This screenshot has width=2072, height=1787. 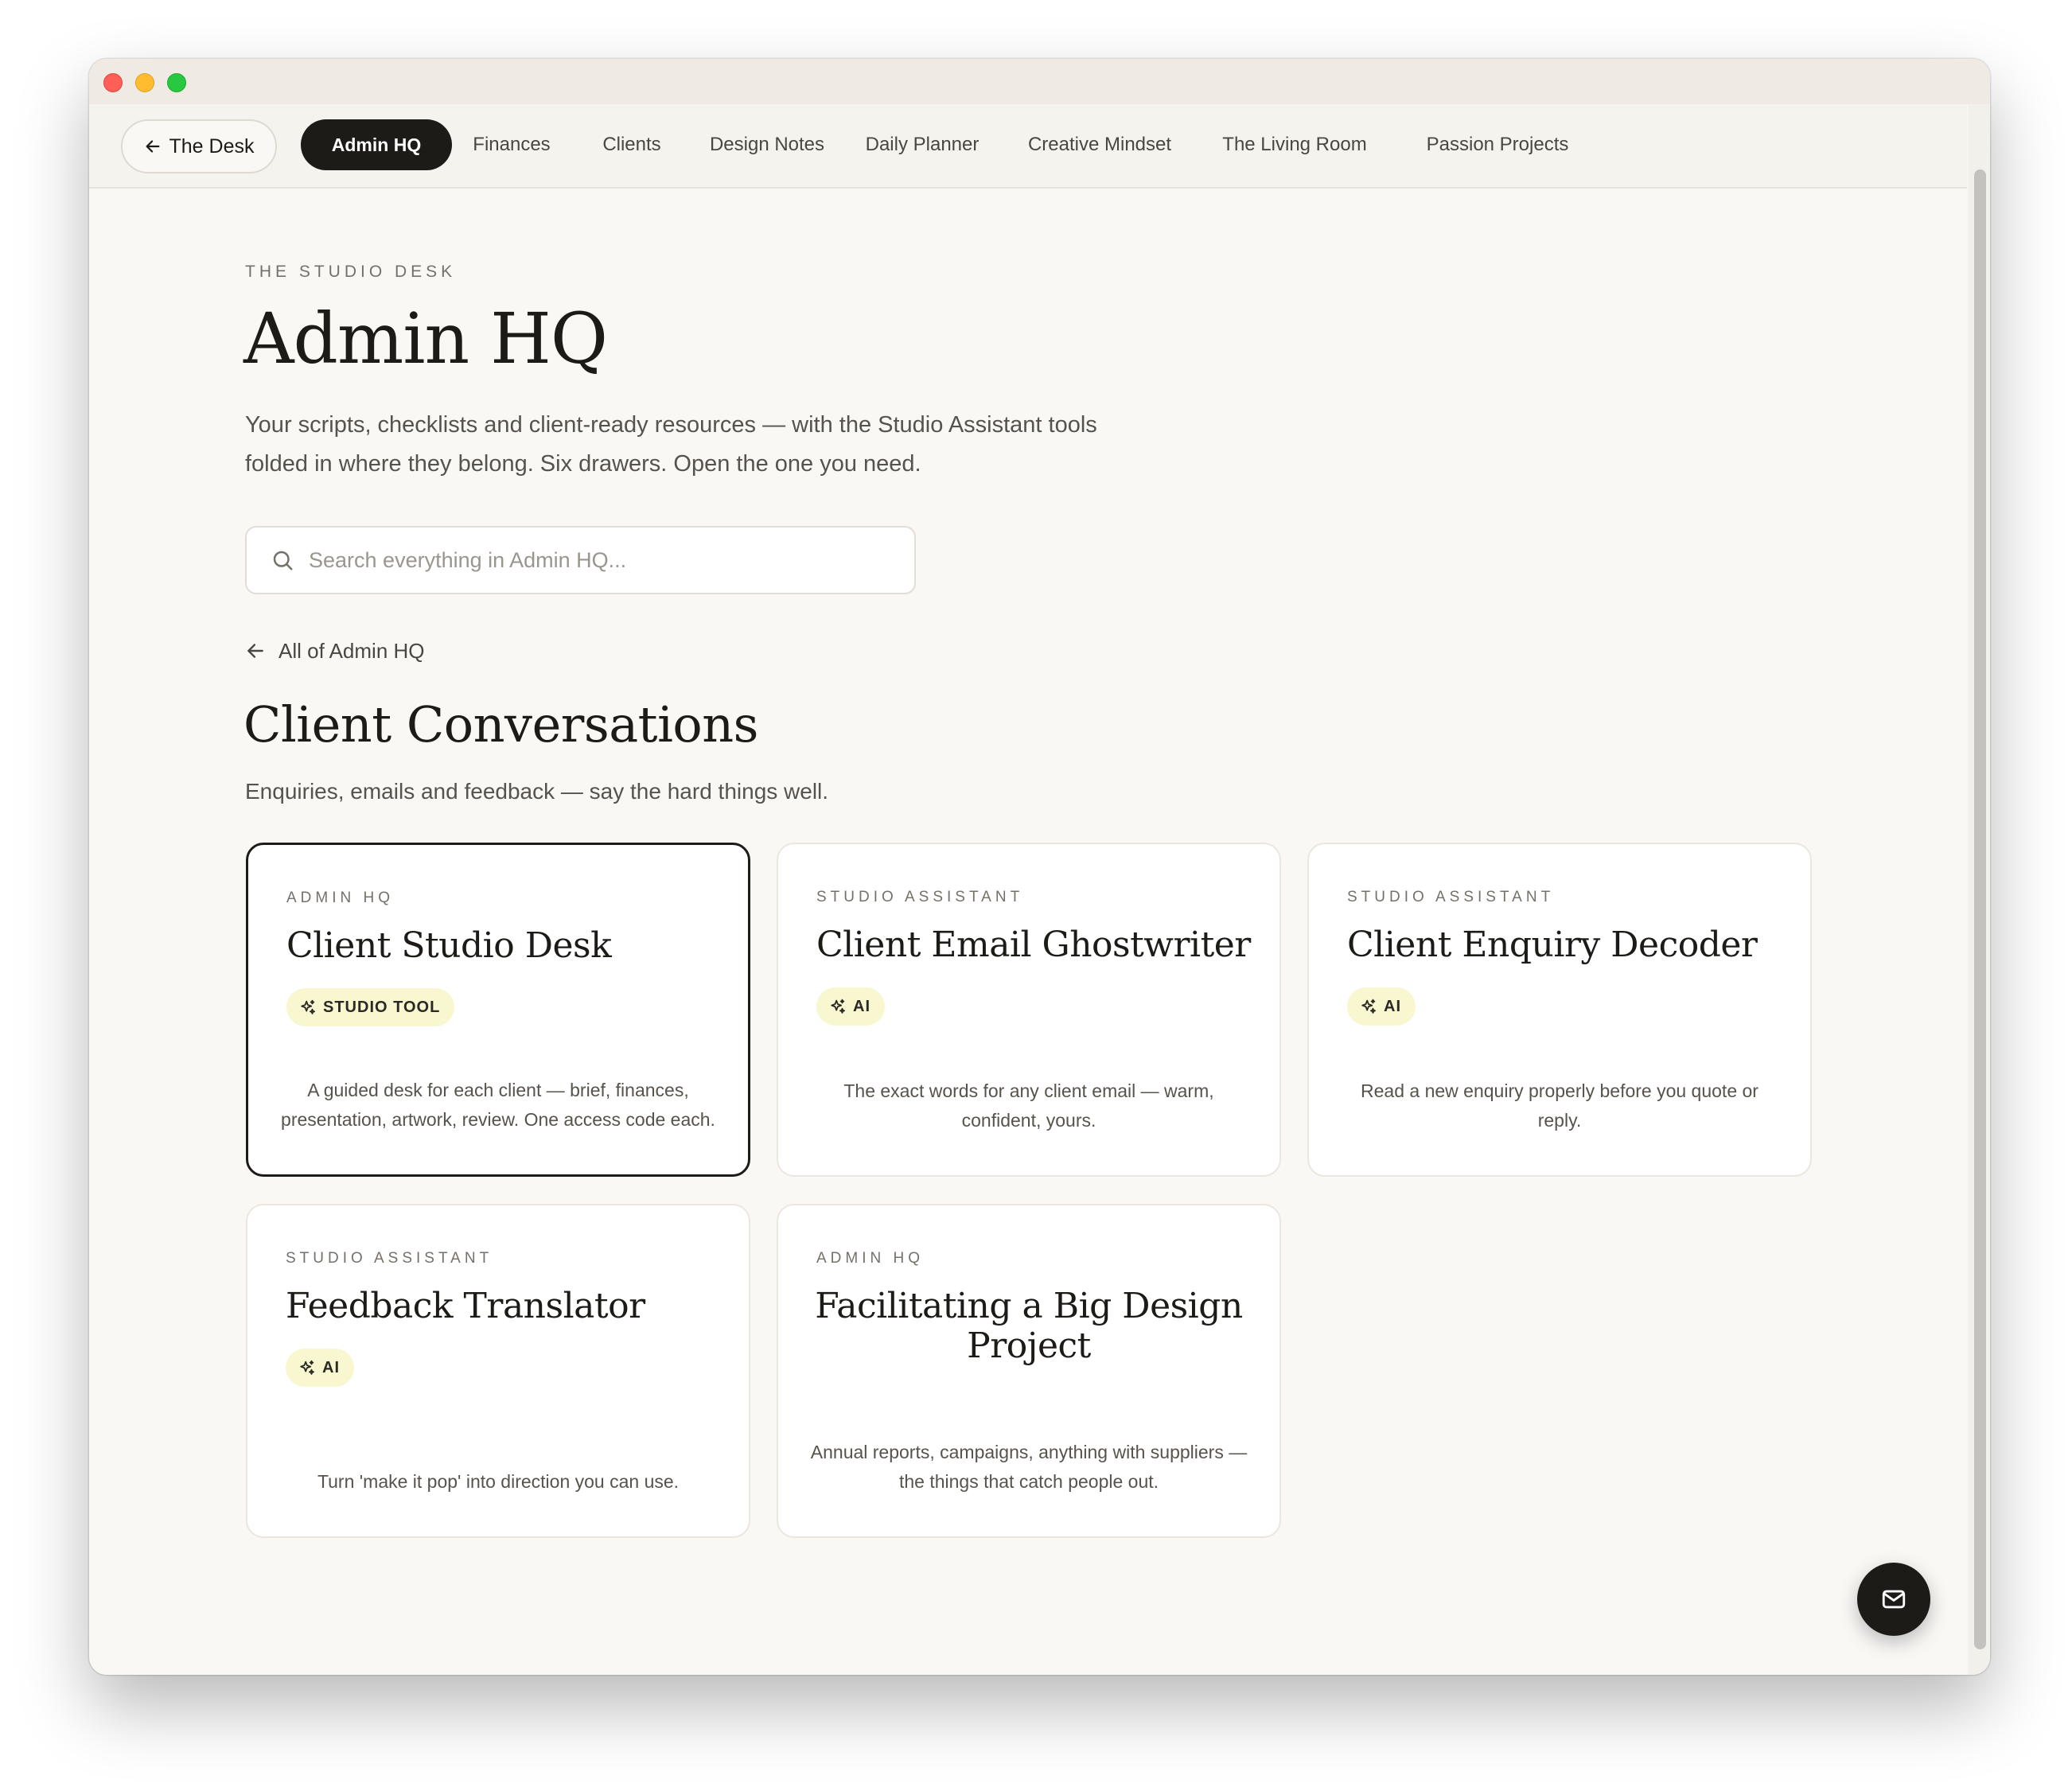 I want to click on tab-passion-projects: Passion Projects, so click(x=1497, y=144).